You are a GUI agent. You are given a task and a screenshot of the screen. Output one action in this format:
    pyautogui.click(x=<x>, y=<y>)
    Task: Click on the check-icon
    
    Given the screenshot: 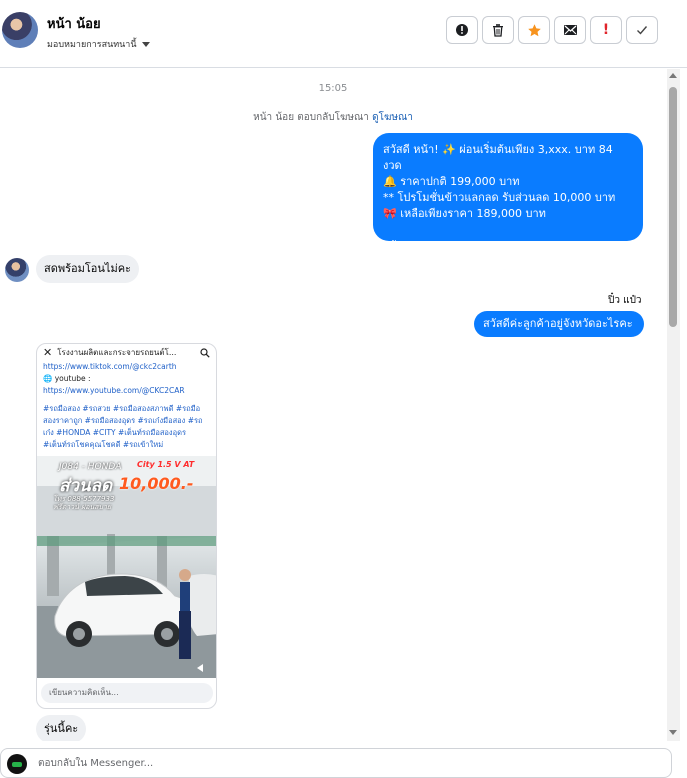 What is the action you would take?
    pyautogui.click(x=642, y=30)
    